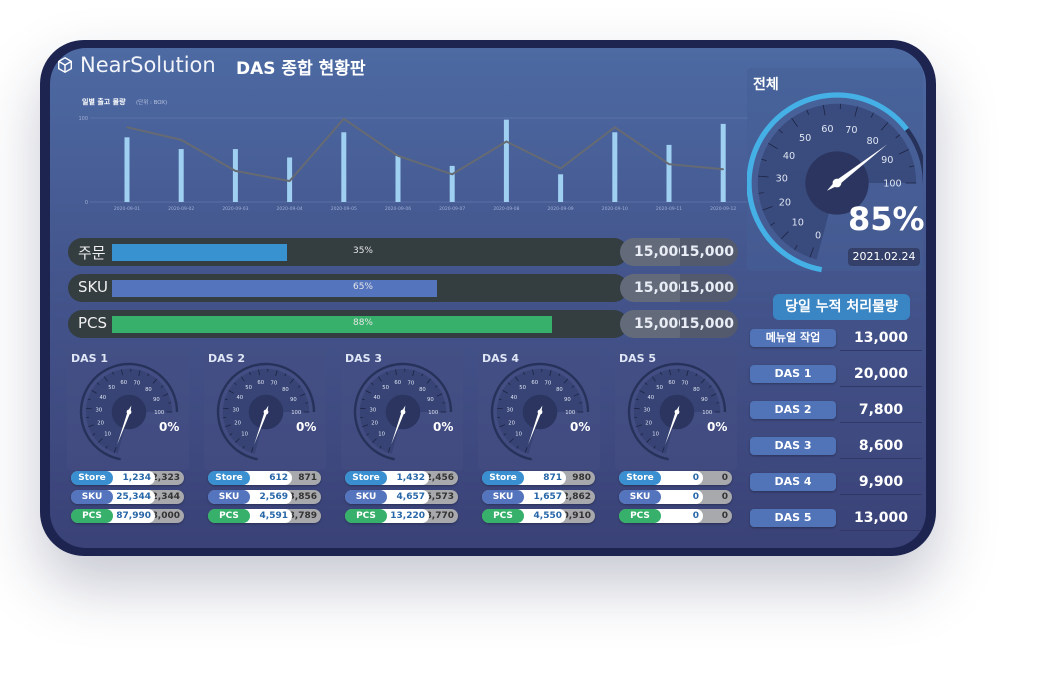 This screenshot has width=1056, height=676. I want to click on x-tick-label: 2020-09-08, so click(506, 209).